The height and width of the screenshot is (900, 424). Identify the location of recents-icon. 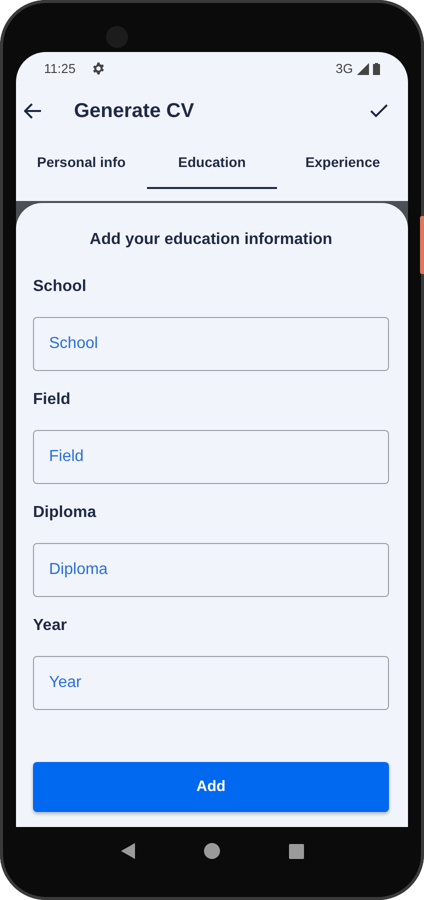
(296, 851).